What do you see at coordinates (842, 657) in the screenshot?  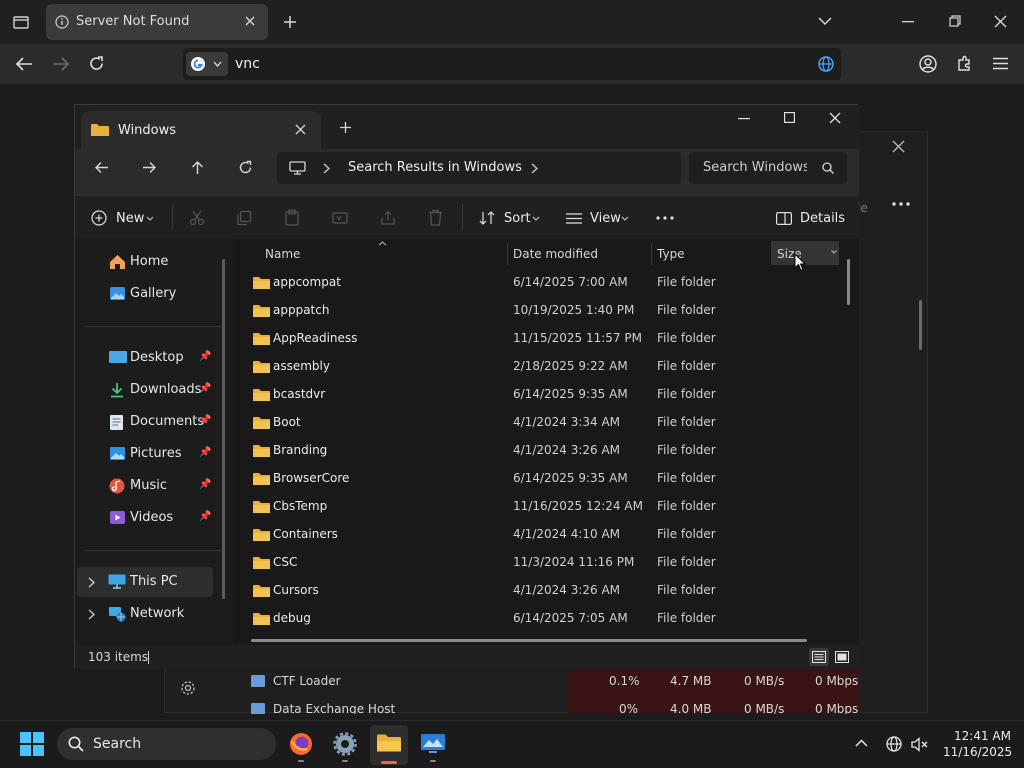 I see `tiles-view-icon` at bounding box center [842, 657].